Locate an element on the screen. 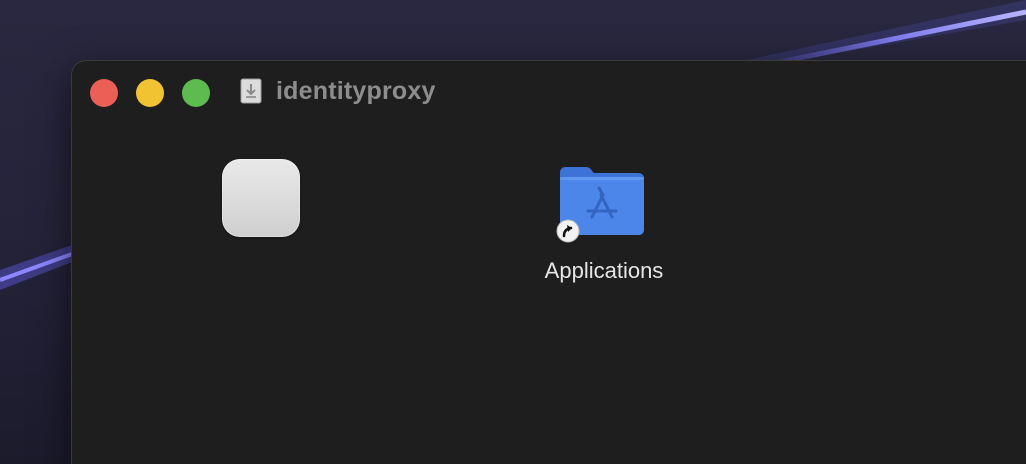 The width and height of the screenshot is (1026, 464). window-title: identityproxy is located at coordinates (356, 91).